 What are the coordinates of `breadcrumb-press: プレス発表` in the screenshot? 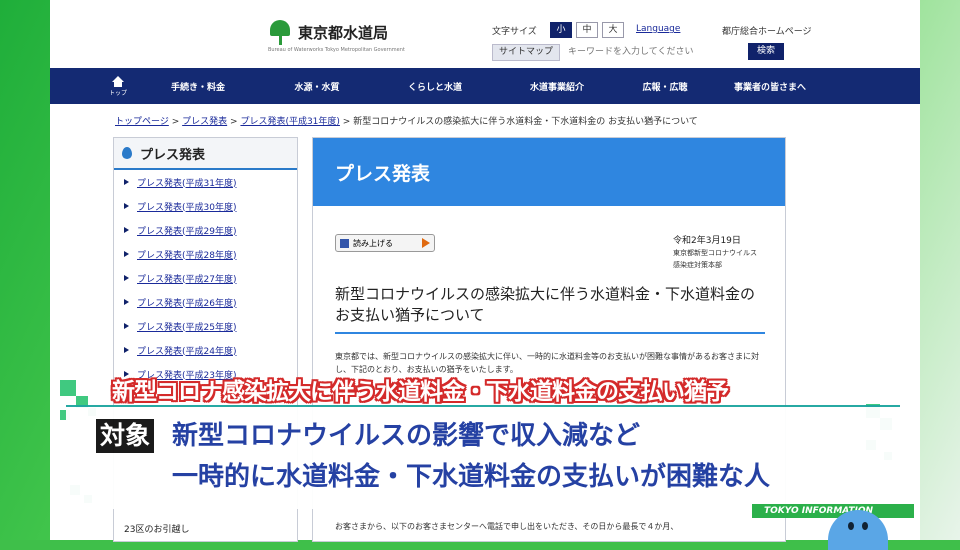 It's located at (204, 122).